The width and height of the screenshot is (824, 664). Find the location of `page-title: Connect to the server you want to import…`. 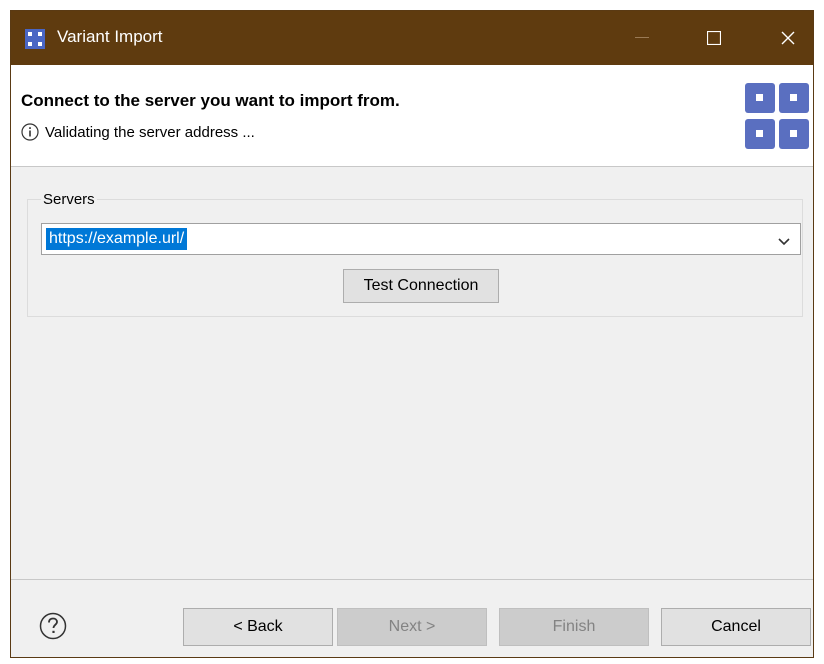

page-title: Connect to the server you want to import… is located at coordinates (210, 100).